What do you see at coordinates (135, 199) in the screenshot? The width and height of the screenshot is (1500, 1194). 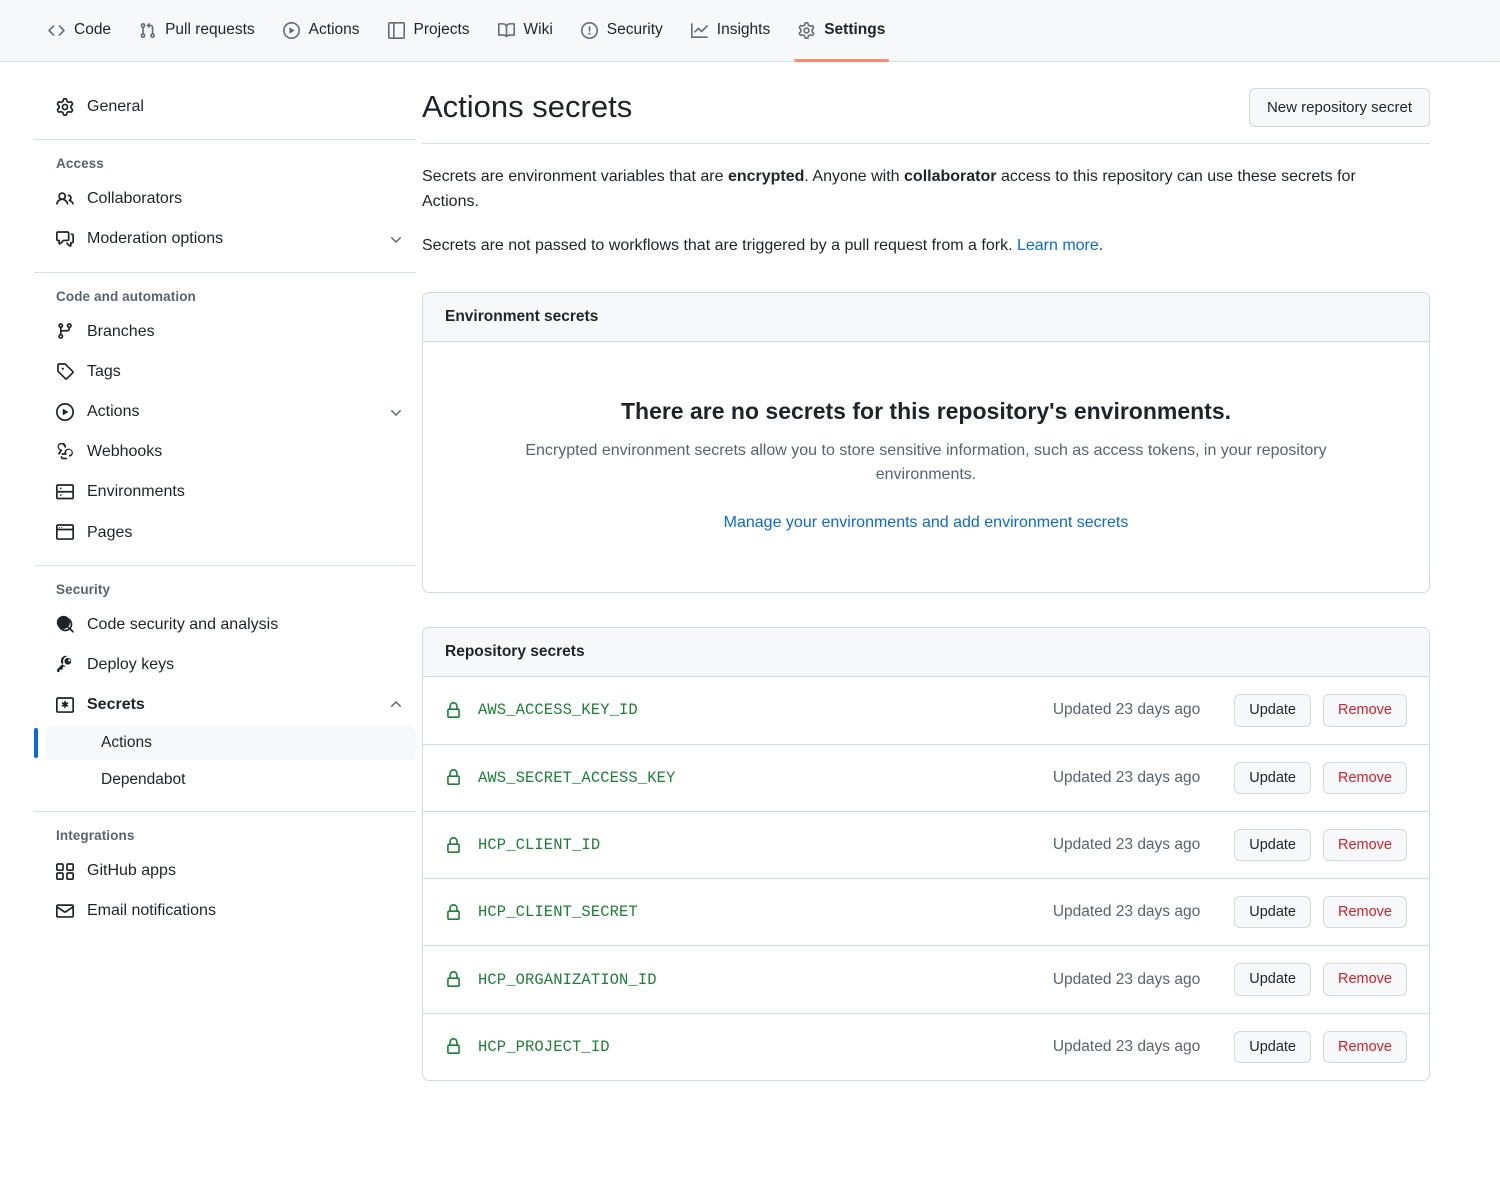 I see `sidebar-item-label: Collaborators` at bounding box center [135, 199].